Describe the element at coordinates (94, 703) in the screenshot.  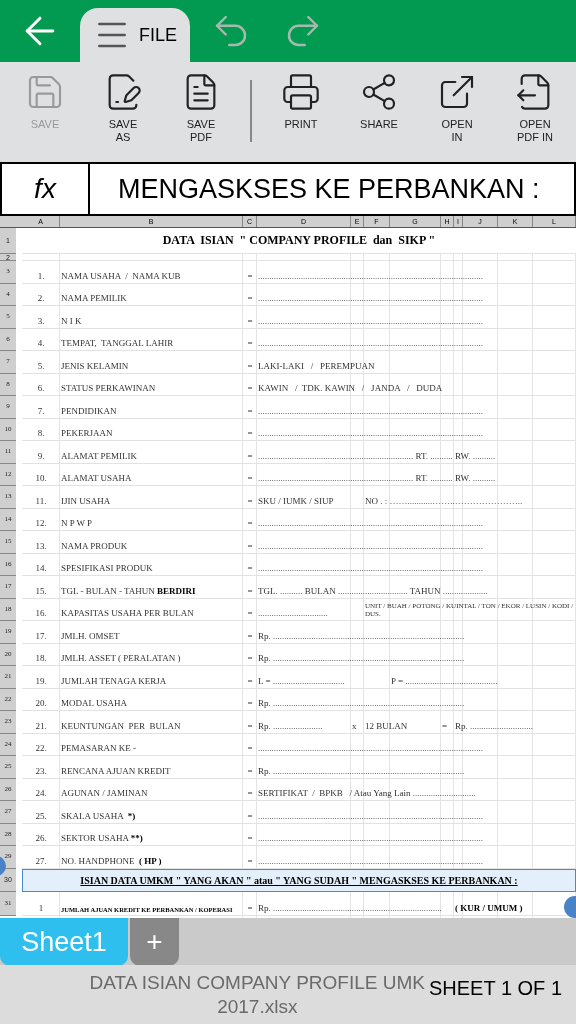
I see `field-label: MODAL USAHA` at that location.